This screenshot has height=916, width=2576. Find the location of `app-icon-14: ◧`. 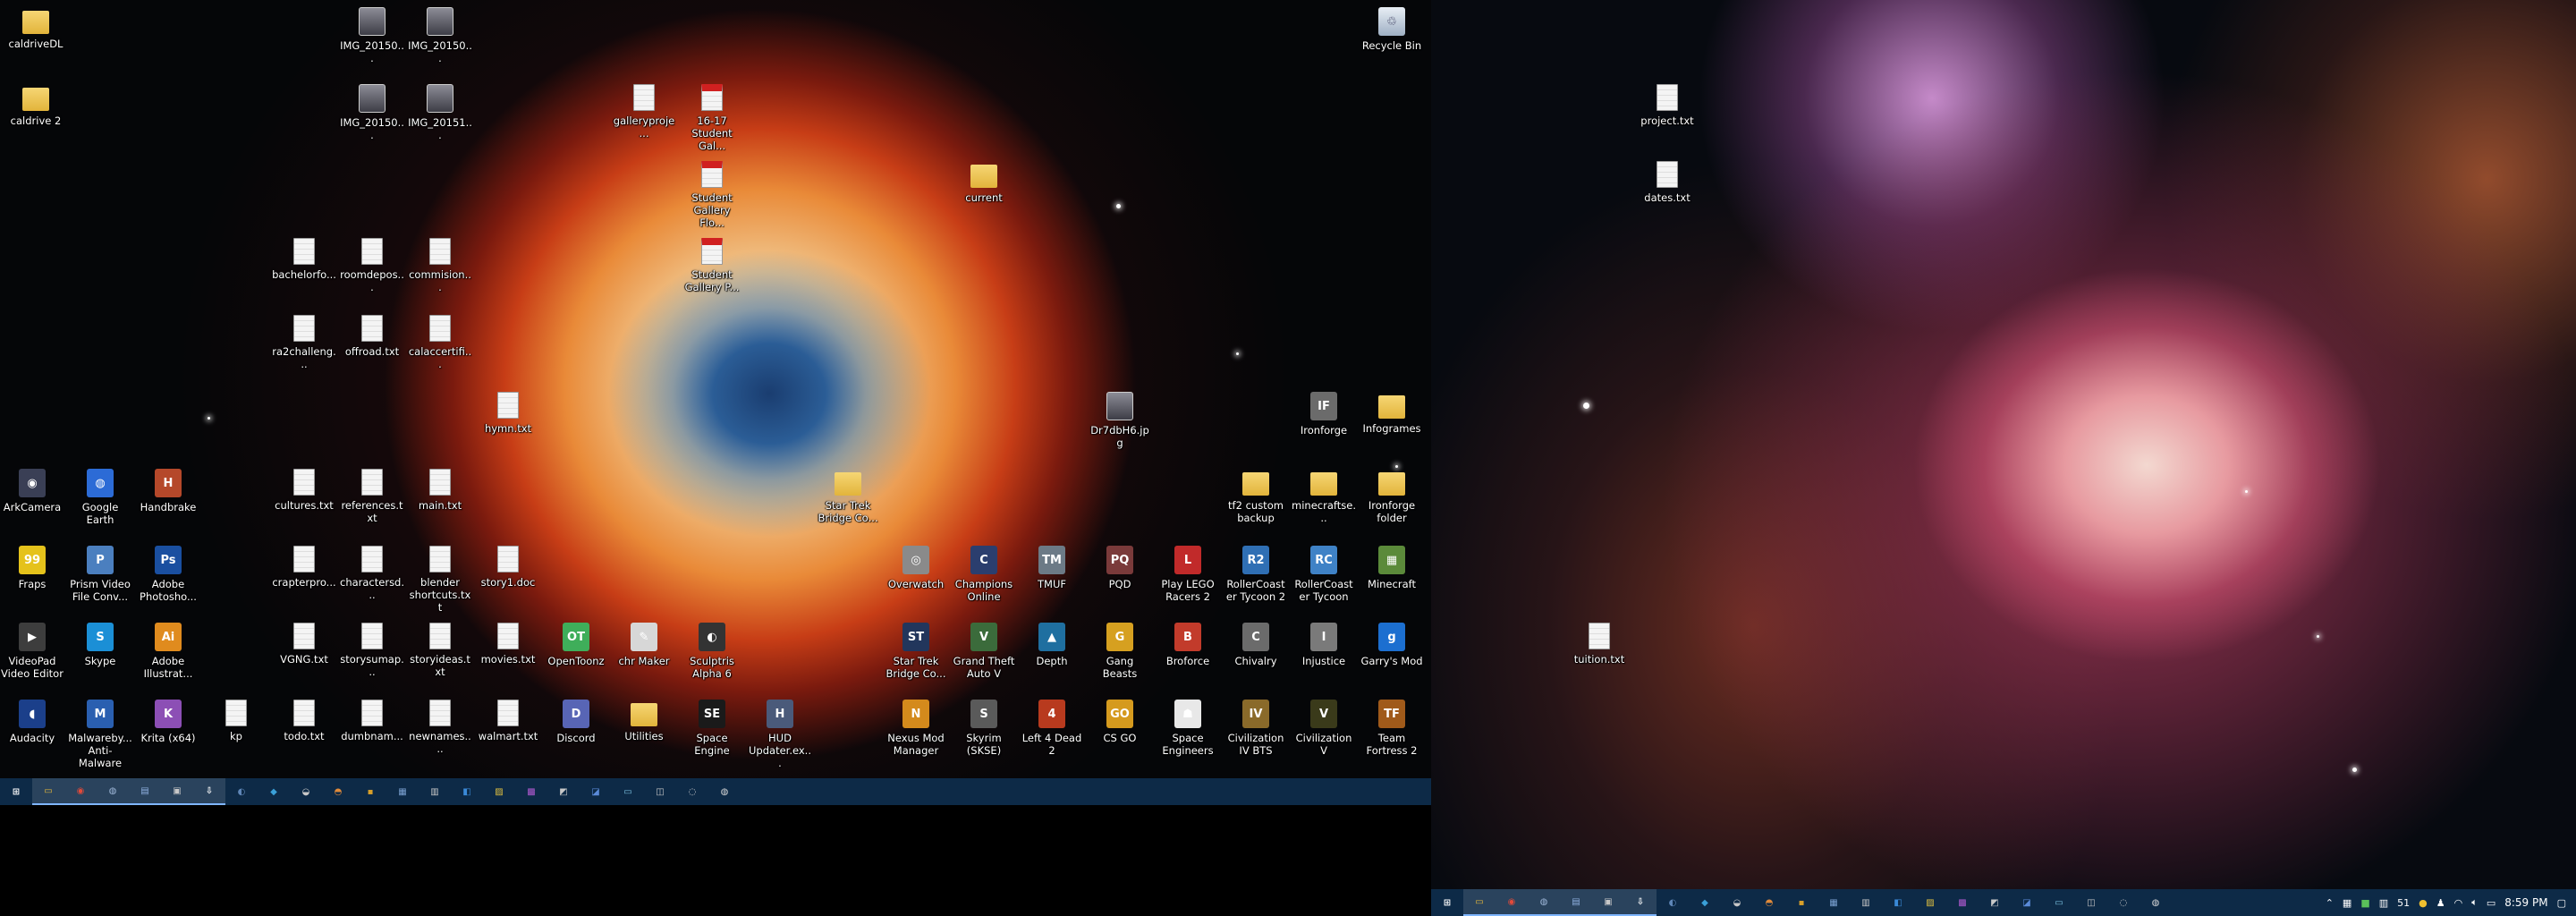

app-icon-14: ◧ is located at coordinates (467, 791).